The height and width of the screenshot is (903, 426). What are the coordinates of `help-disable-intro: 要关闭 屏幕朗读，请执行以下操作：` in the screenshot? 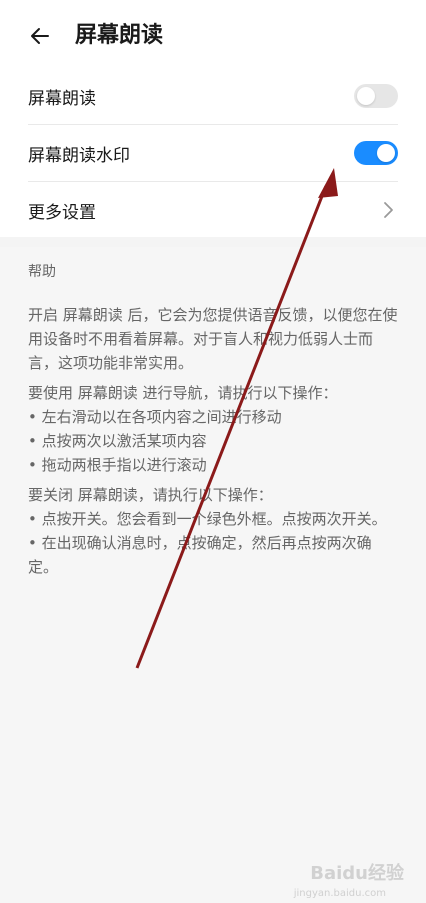 It's located at (150, 495).